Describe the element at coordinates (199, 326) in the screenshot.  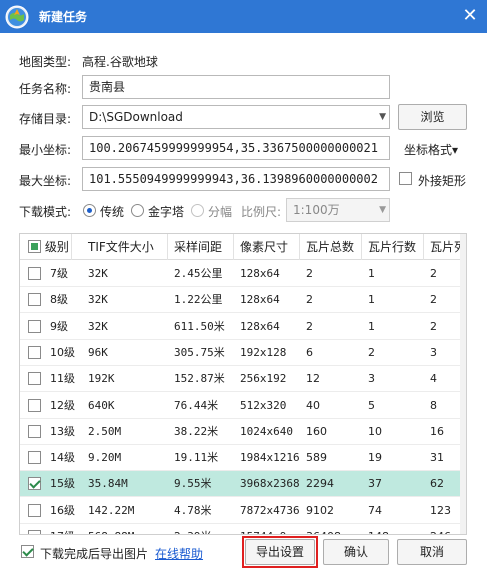
I see `table-cell: 611.50米` at that location.